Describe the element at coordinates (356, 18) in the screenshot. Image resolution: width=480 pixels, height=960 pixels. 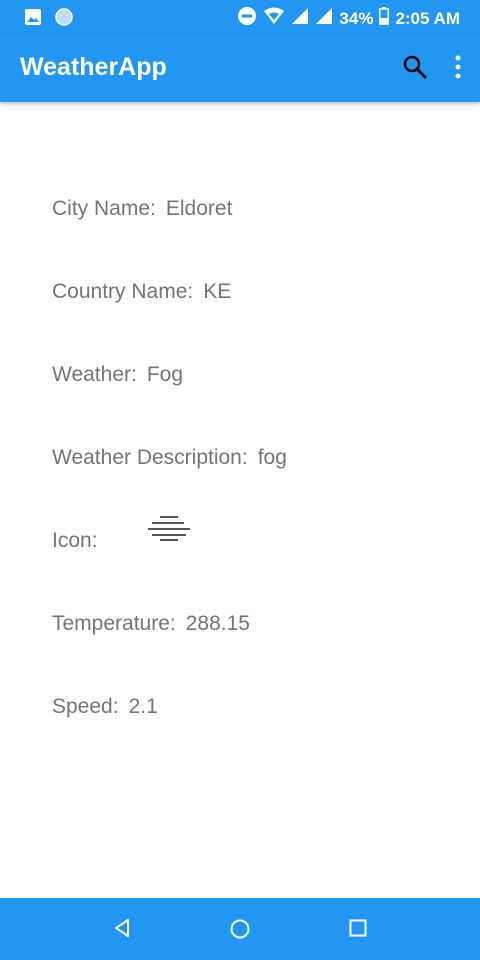
I see `battery-percent: 34%` at that location.